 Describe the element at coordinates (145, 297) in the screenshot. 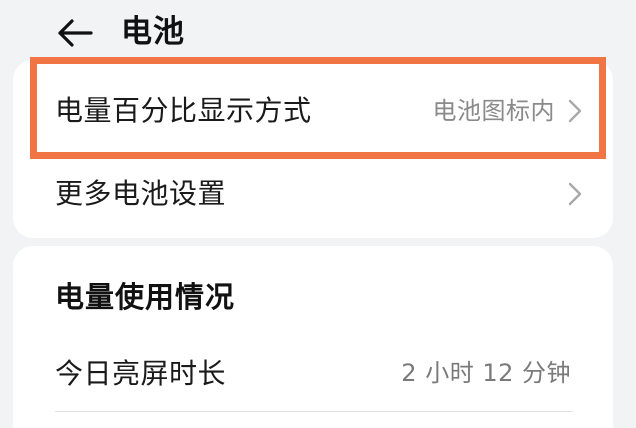

I see `battery-usage-title: 电量使用情况` at that location.